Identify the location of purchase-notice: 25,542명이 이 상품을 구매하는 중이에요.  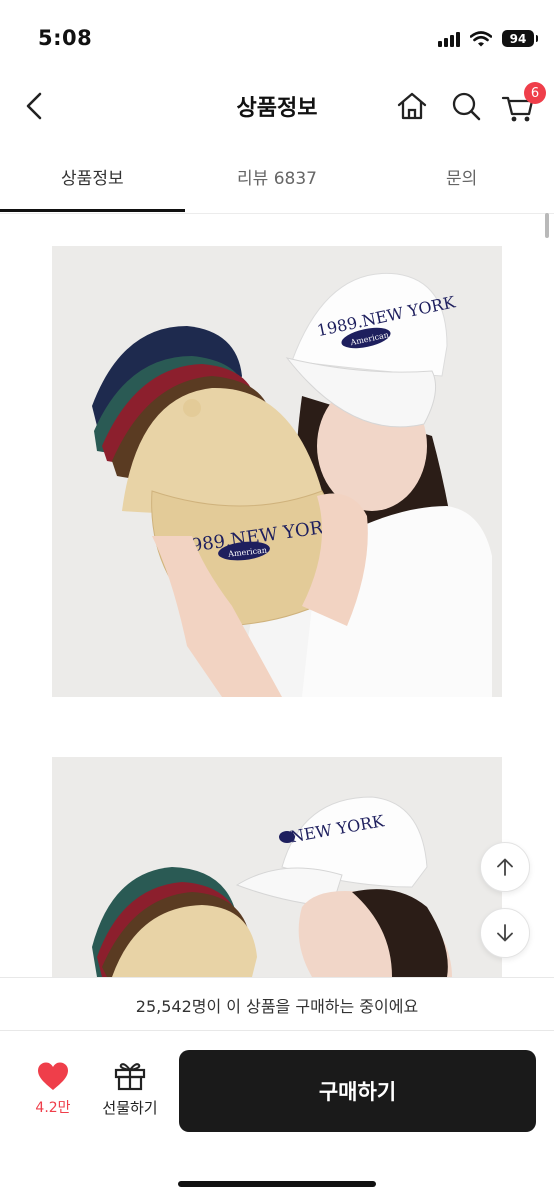
(277, 1004).